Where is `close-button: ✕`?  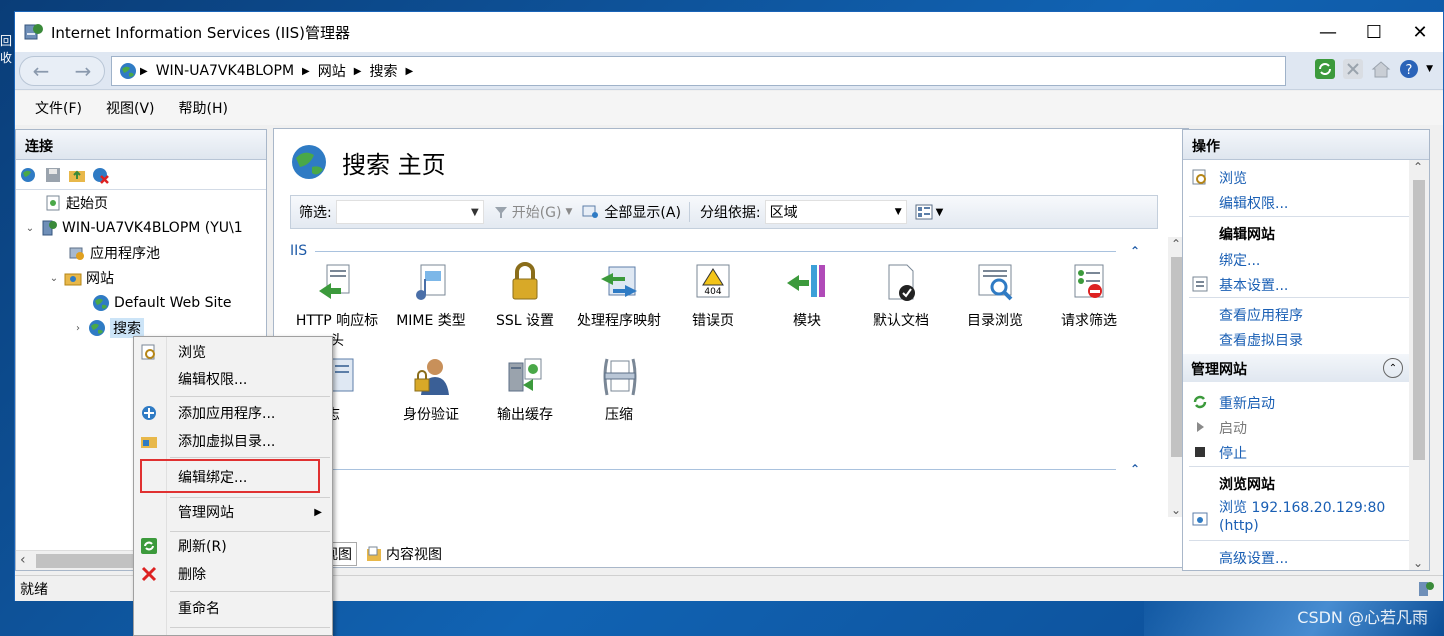
close-button: ✕ is located at coordinates (1420, 32).